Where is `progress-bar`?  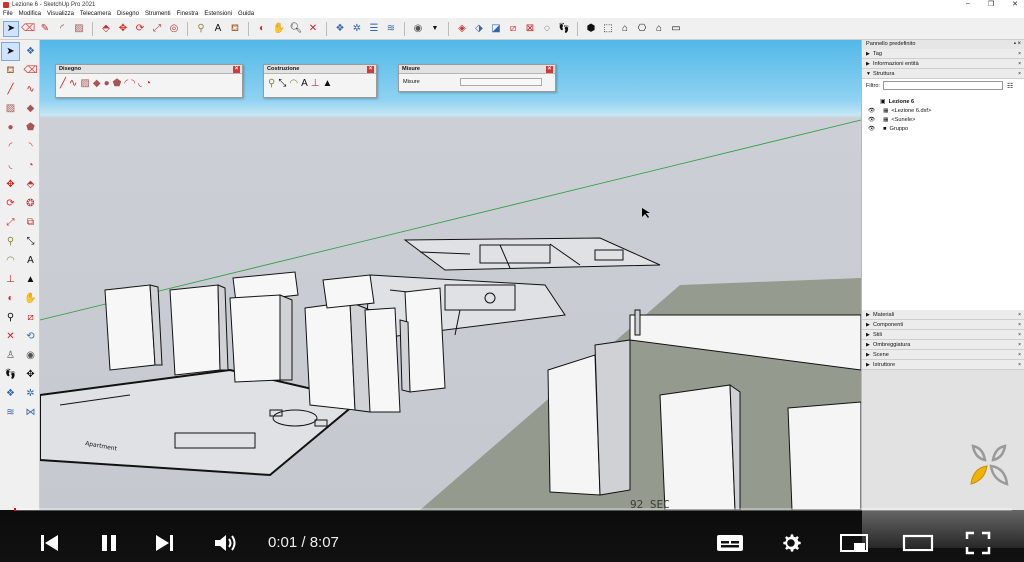
progress-bar is located at coordinates (513, 509).